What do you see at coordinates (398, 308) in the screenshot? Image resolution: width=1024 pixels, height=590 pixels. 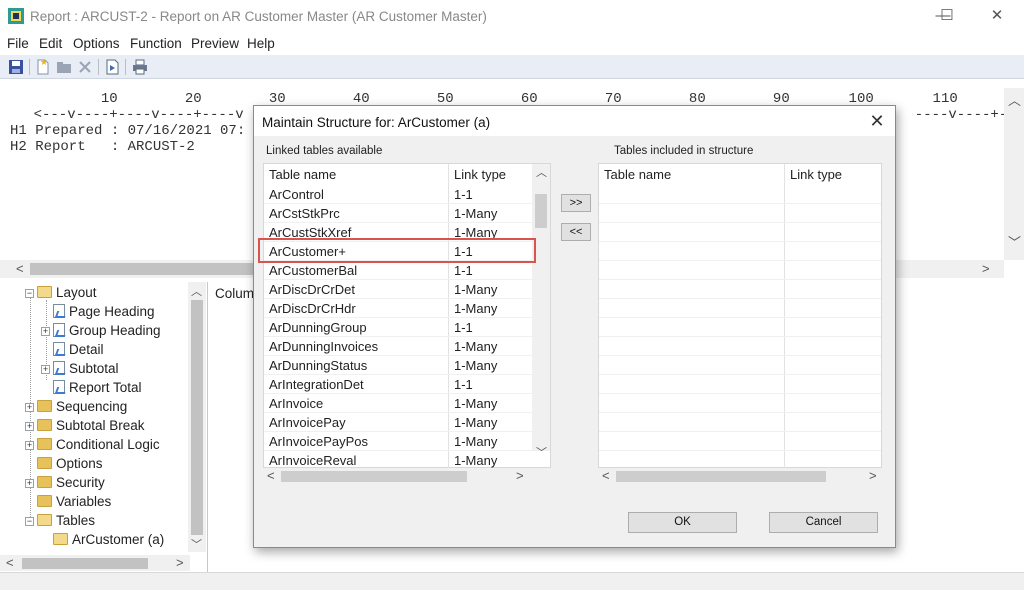 I see `table-row: ArDiscDrCrHdr 1-Many` at bounding box center [398, 308].